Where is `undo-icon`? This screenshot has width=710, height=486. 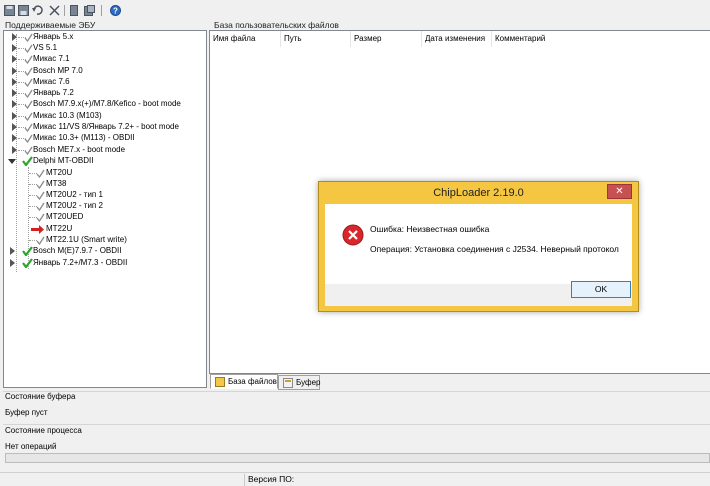 undo-icon is located at coordinates (37, 10).